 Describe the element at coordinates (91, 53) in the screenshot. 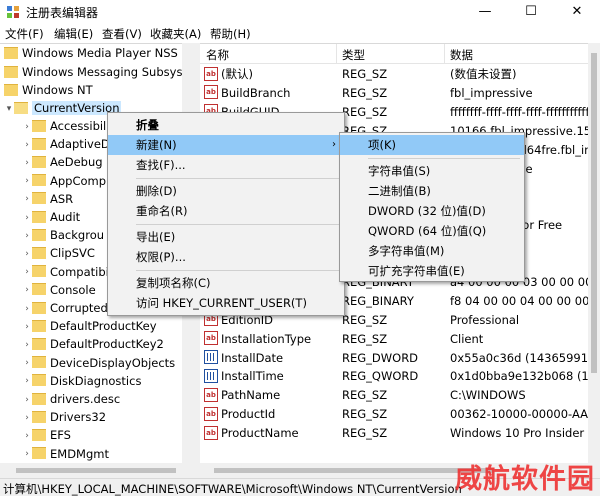

I see `tree-item: Windows Media Player NSS` at that location.